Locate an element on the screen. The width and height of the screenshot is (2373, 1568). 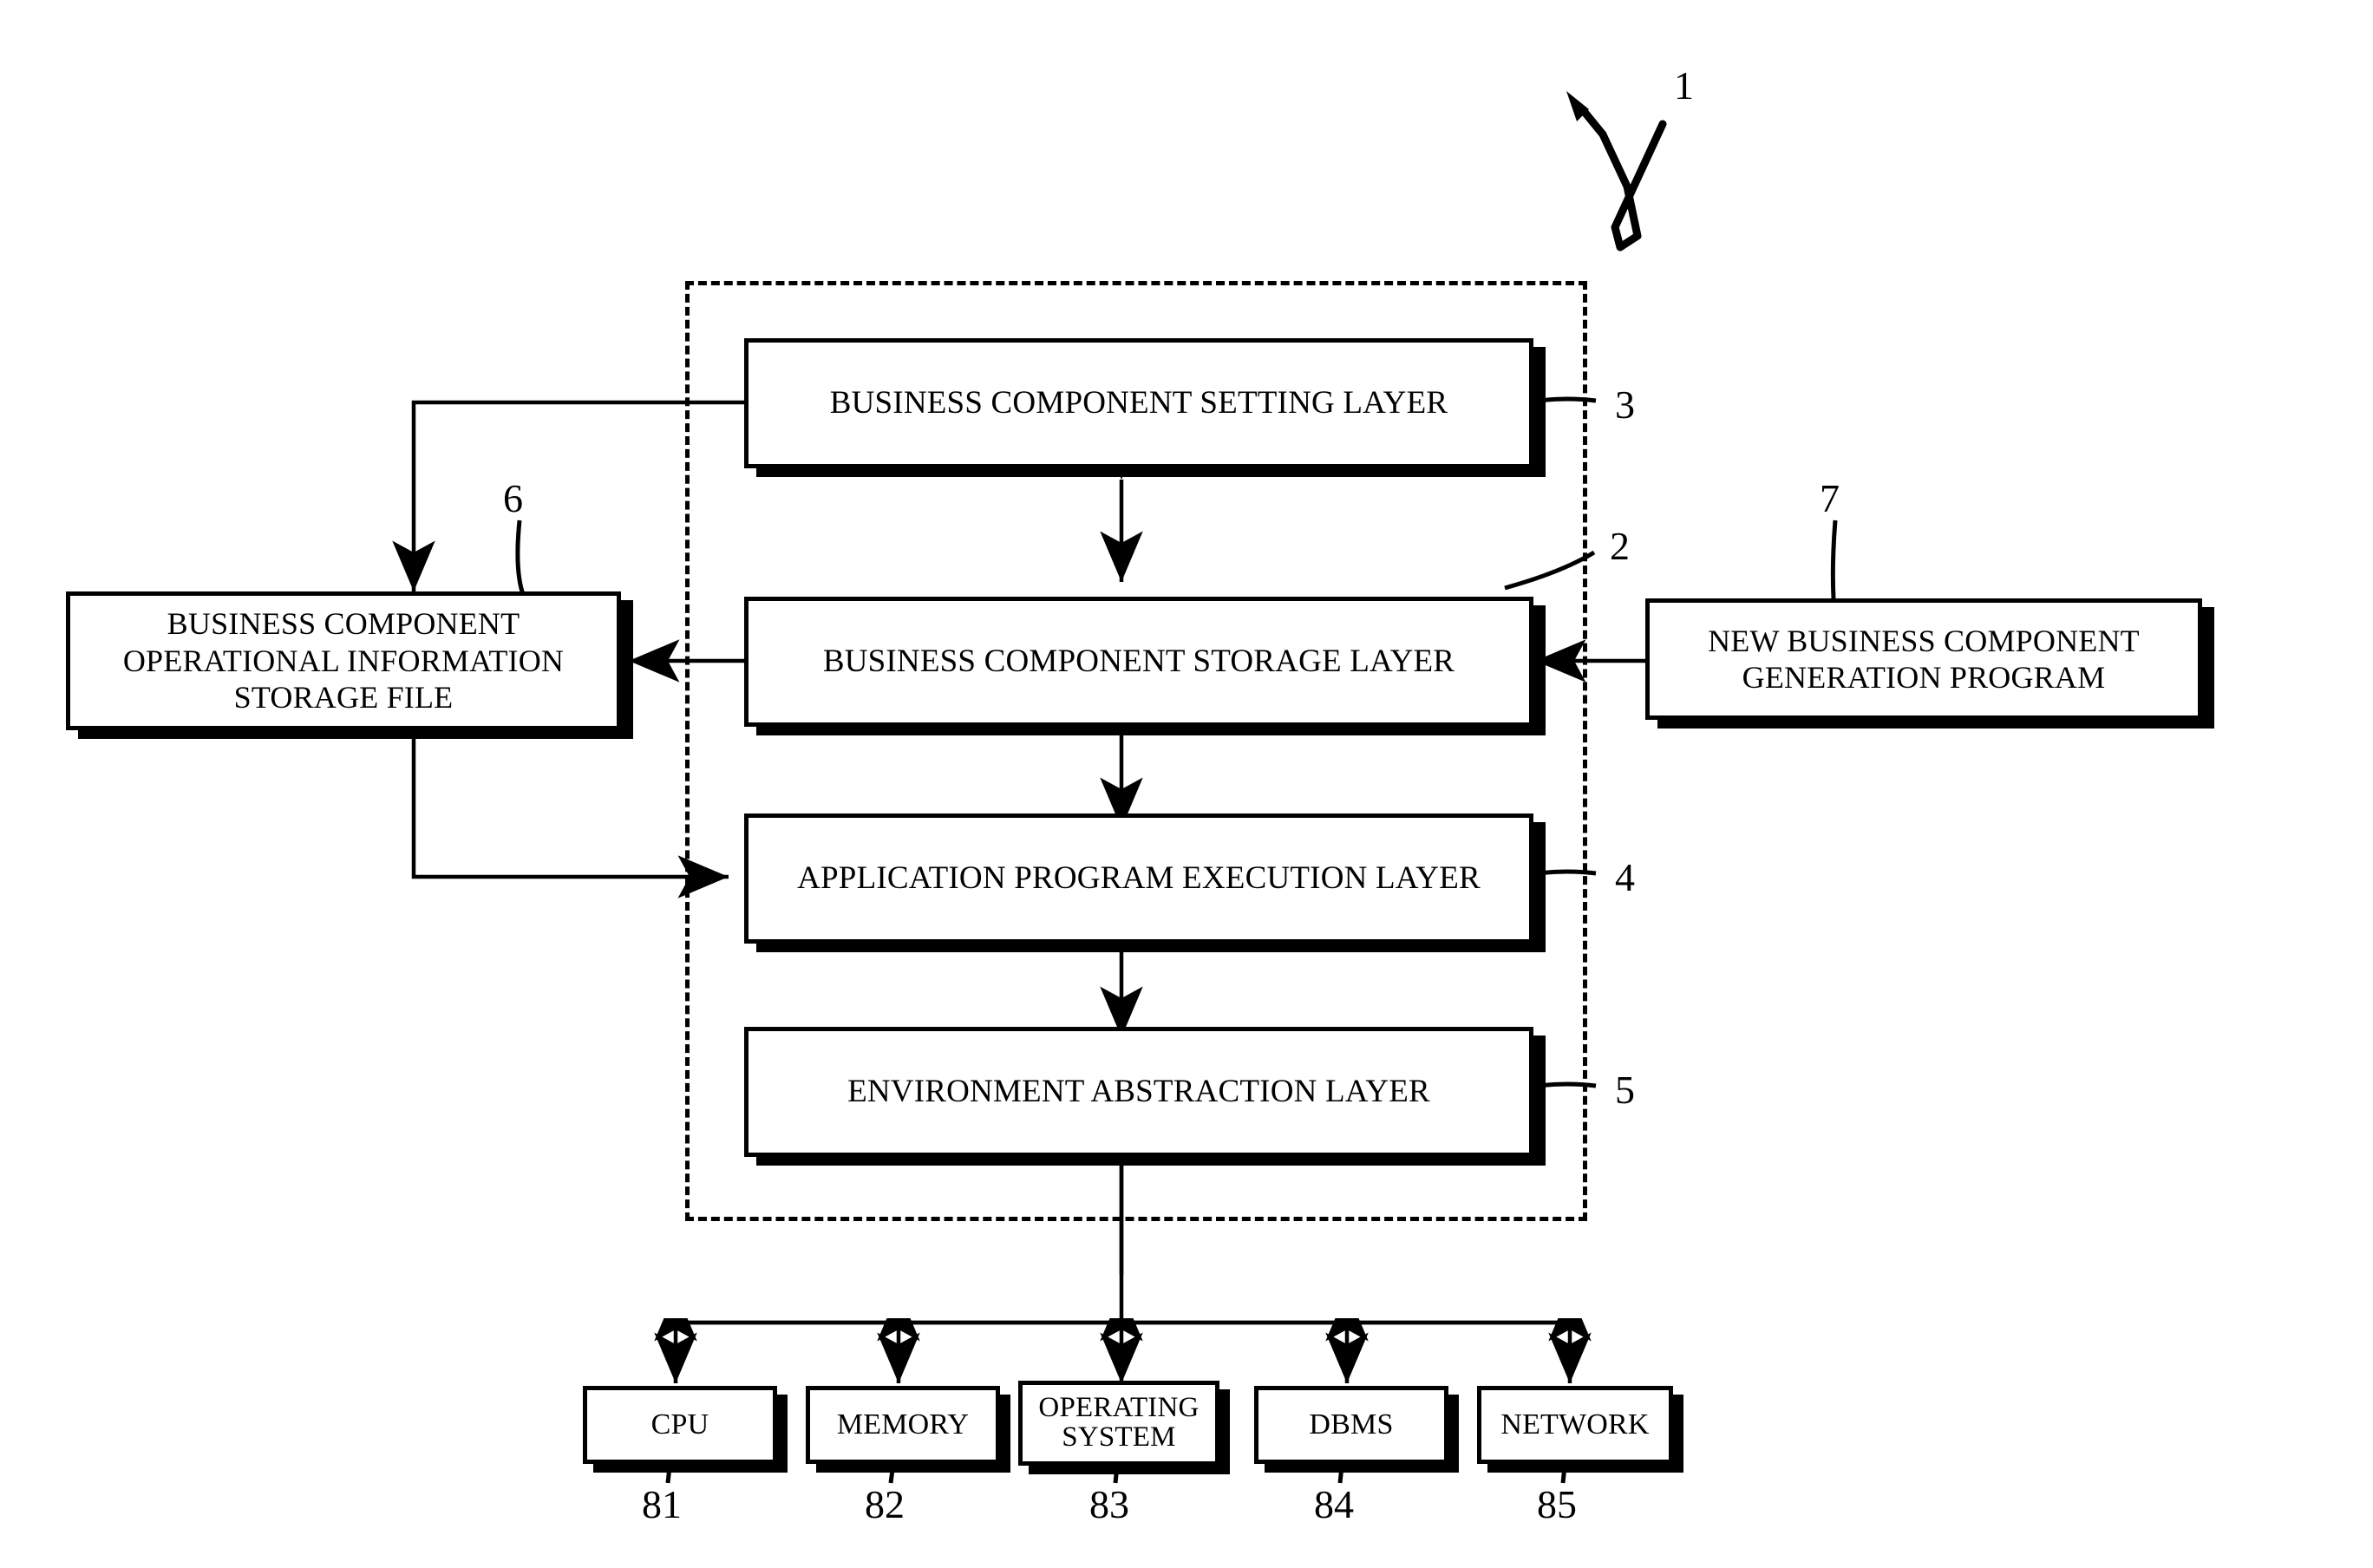
setting-layer-box: BUSINESS COMPONENT SETTING LAYER is located at coordinates (1138, 403).